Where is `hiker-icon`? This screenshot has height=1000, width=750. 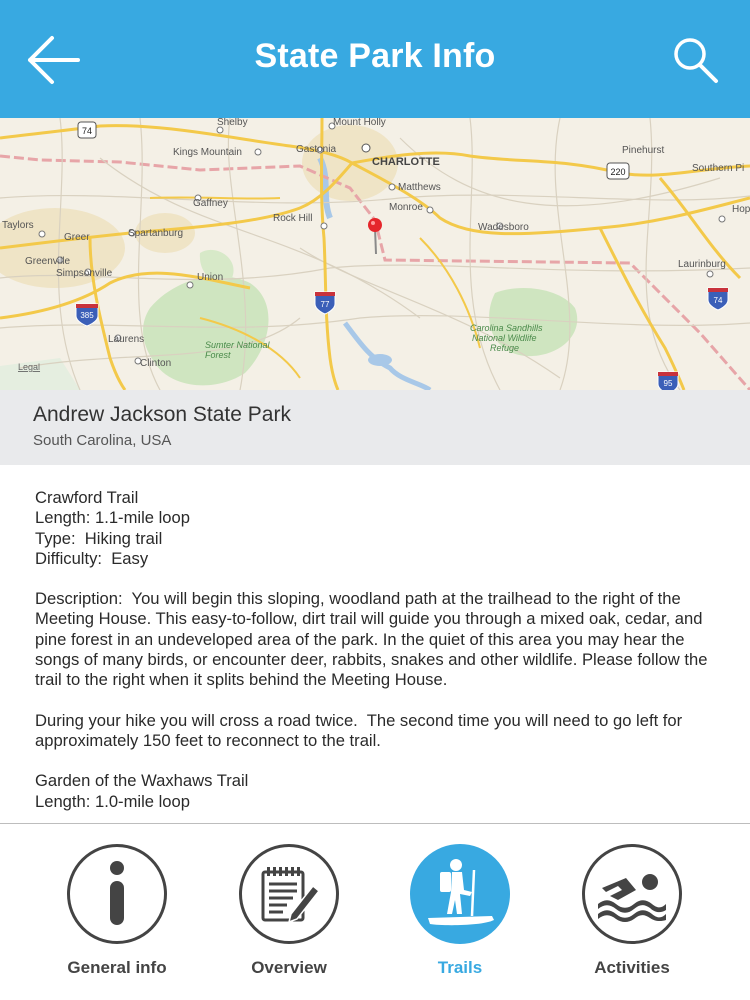
hiker-icon is located at coordinates (461, 892).